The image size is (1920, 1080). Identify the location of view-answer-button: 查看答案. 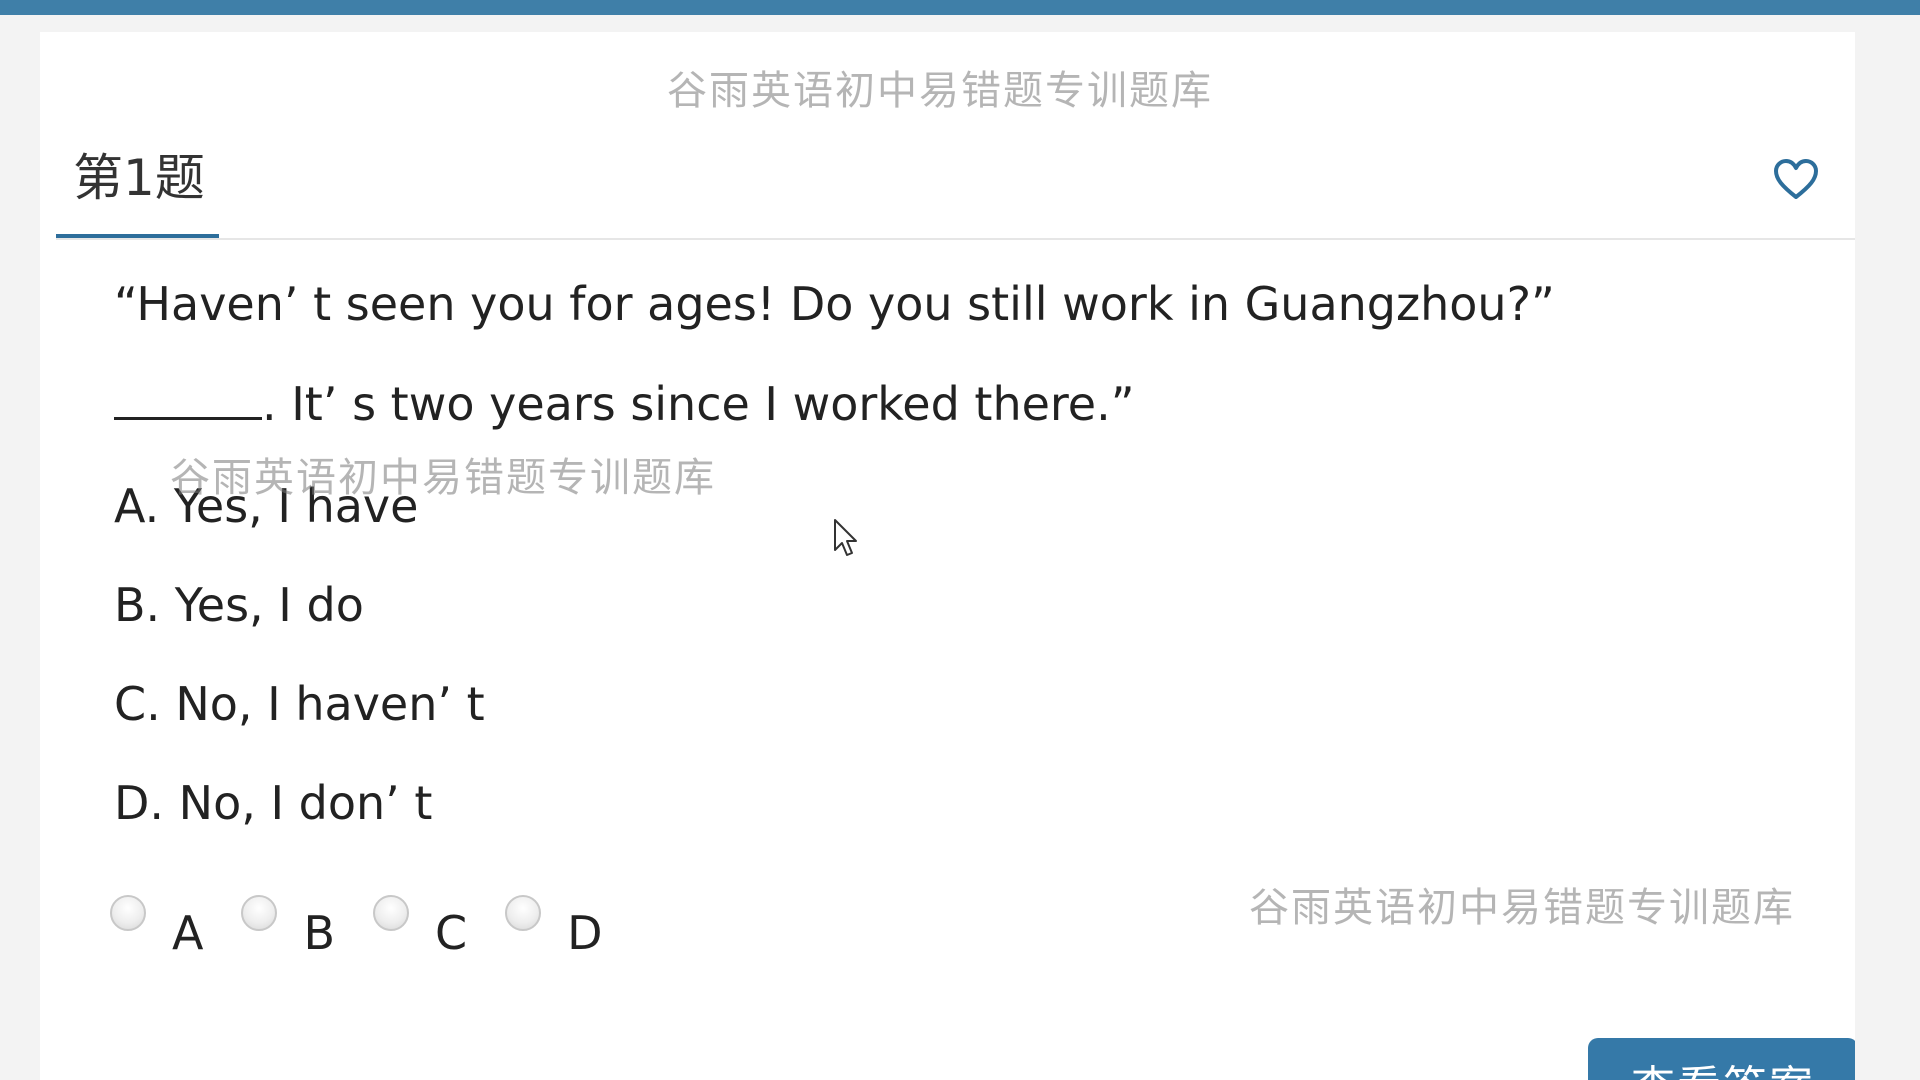
(1721, 1059).